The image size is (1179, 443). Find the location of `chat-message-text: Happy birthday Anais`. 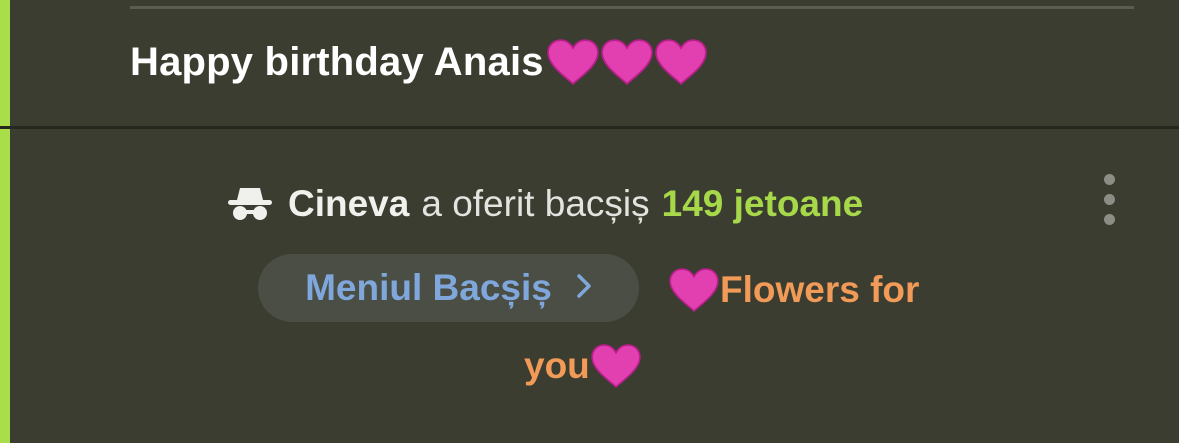

chat-message-text: Happy birthday Anais is located at coordinates (337, 61).